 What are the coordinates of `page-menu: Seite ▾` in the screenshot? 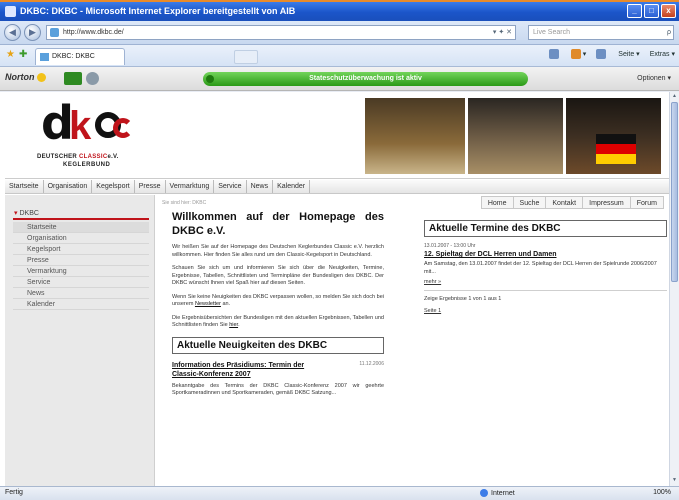 It's located at (628, 54).